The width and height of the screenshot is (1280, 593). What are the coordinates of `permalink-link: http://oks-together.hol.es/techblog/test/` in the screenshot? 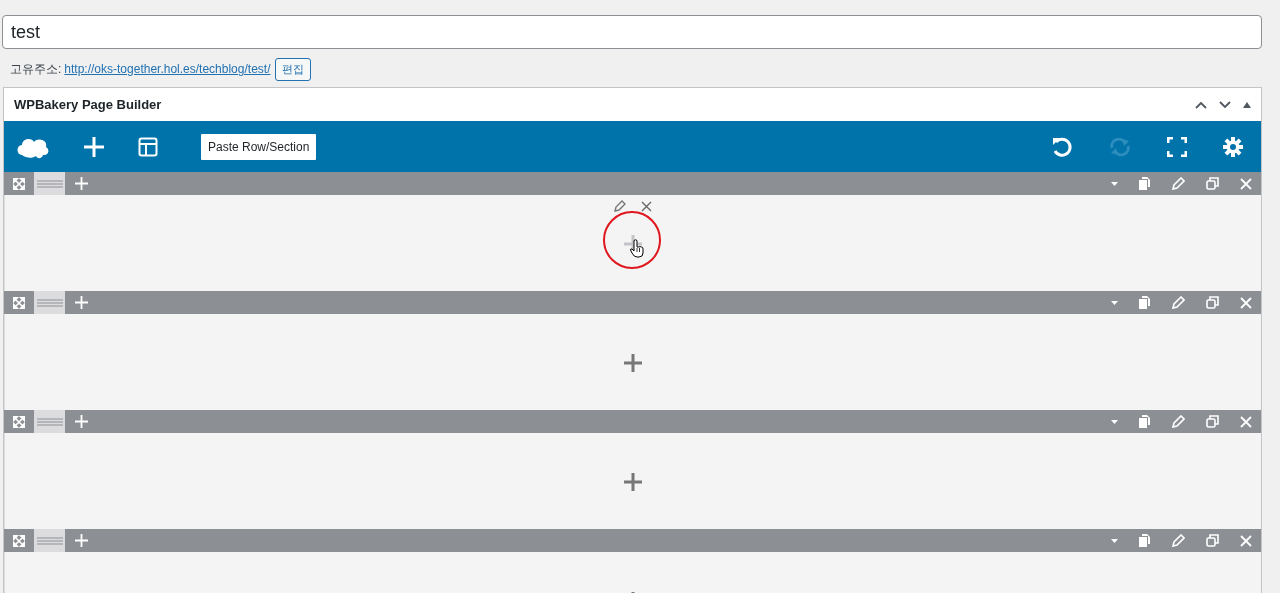 It's located at (167, 69).